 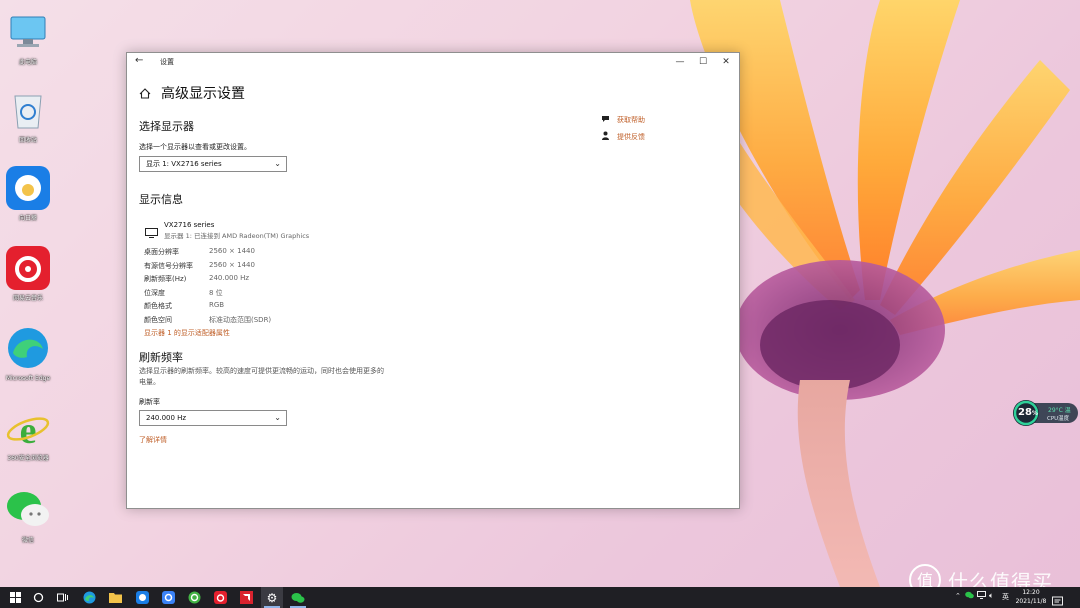 I want to click on file-explorer-icon, so click(x=115, y=598).